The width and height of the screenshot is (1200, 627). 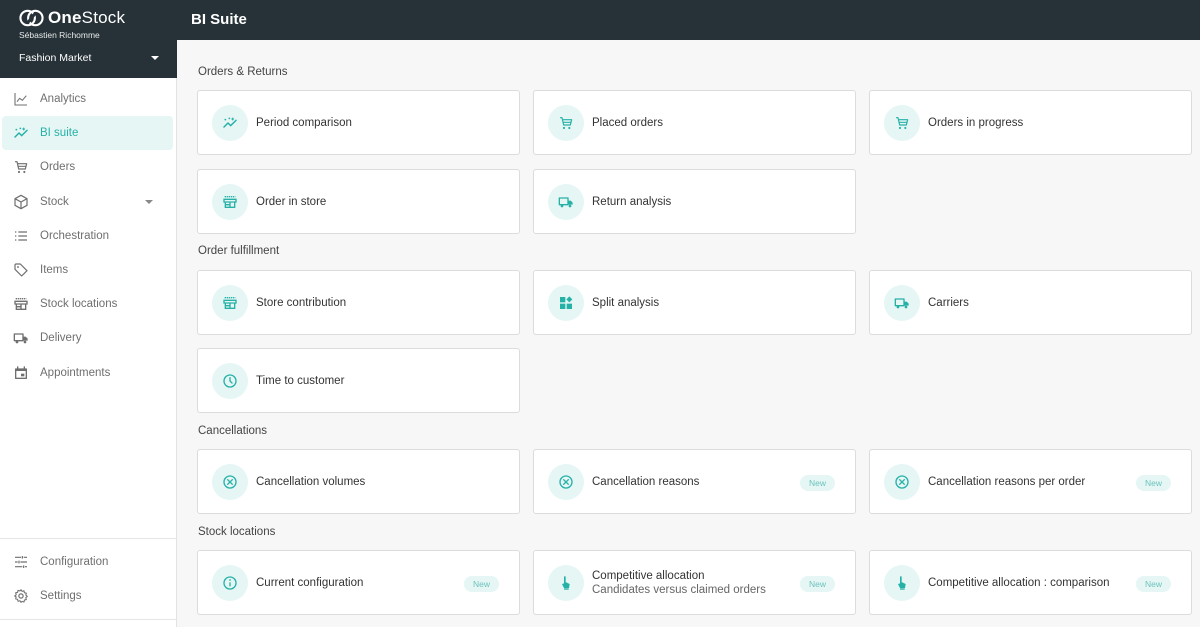 I want to click on info-icon, so click(x=230, y=582).